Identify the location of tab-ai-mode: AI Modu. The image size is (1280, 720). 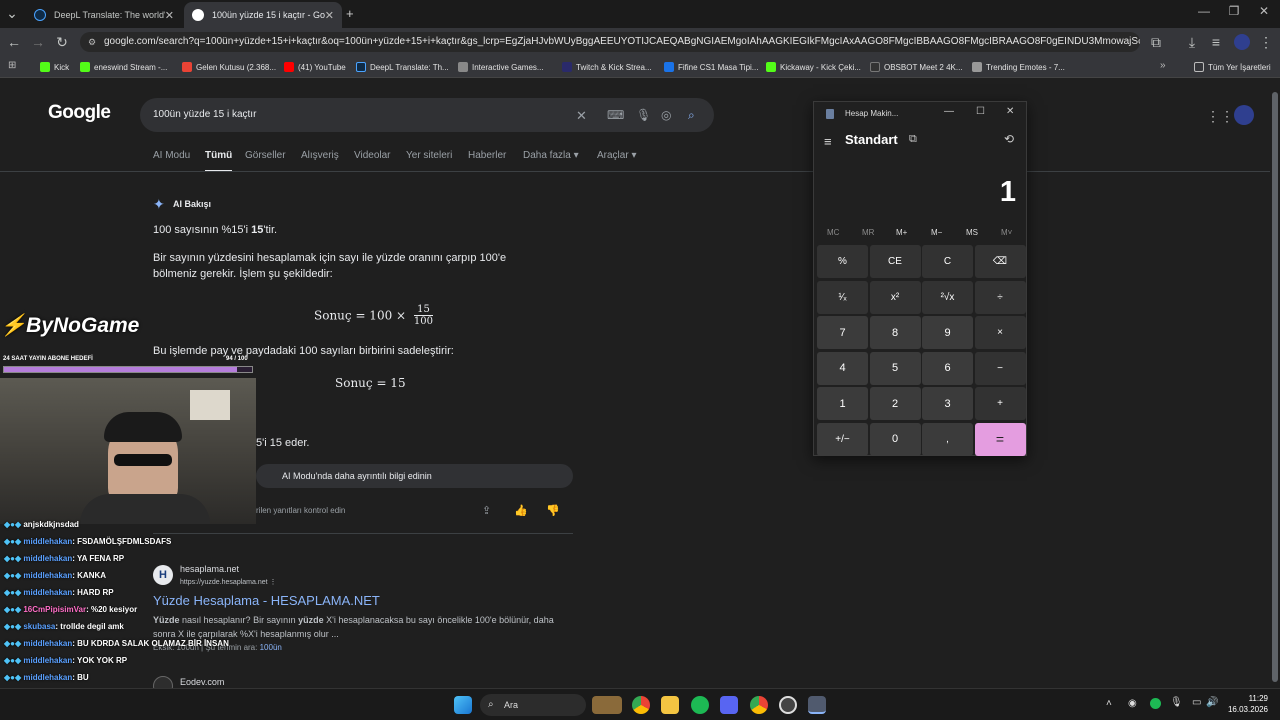
(171, 155).